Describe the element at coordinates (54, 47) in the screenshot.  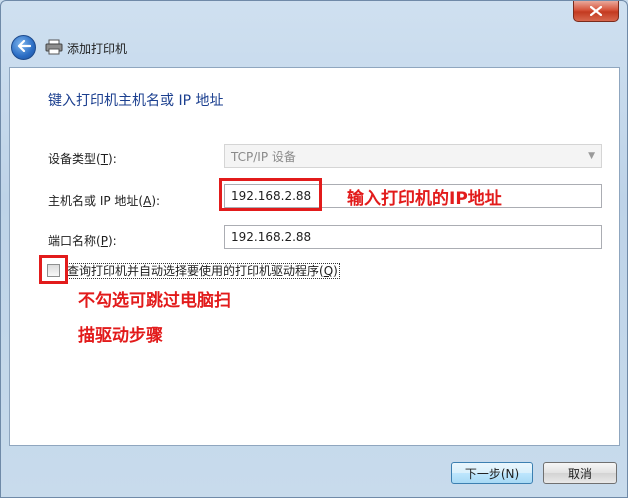
I see `printer-icon` at that location.